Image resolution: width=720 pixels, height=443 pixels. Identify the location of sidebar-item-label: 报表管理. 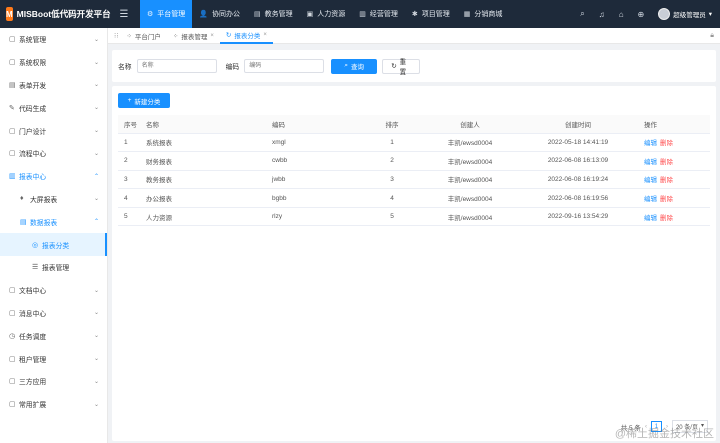
(56, 269).